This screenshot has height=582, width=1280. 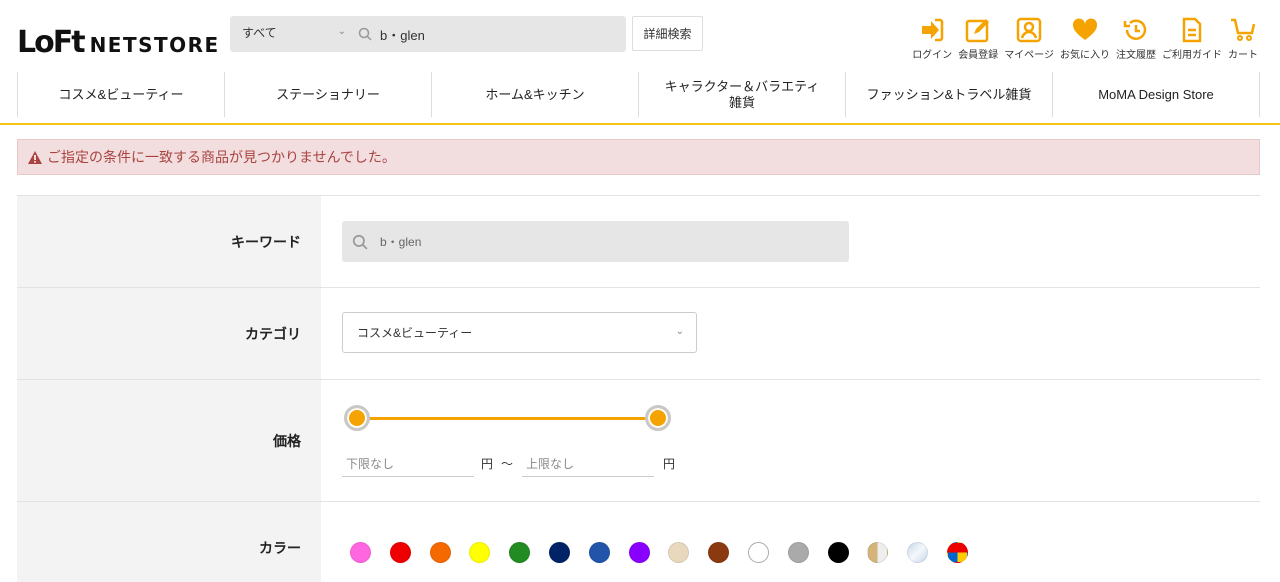 I want to click on header-link-register: 会員登録, so click(x=978, y=38).